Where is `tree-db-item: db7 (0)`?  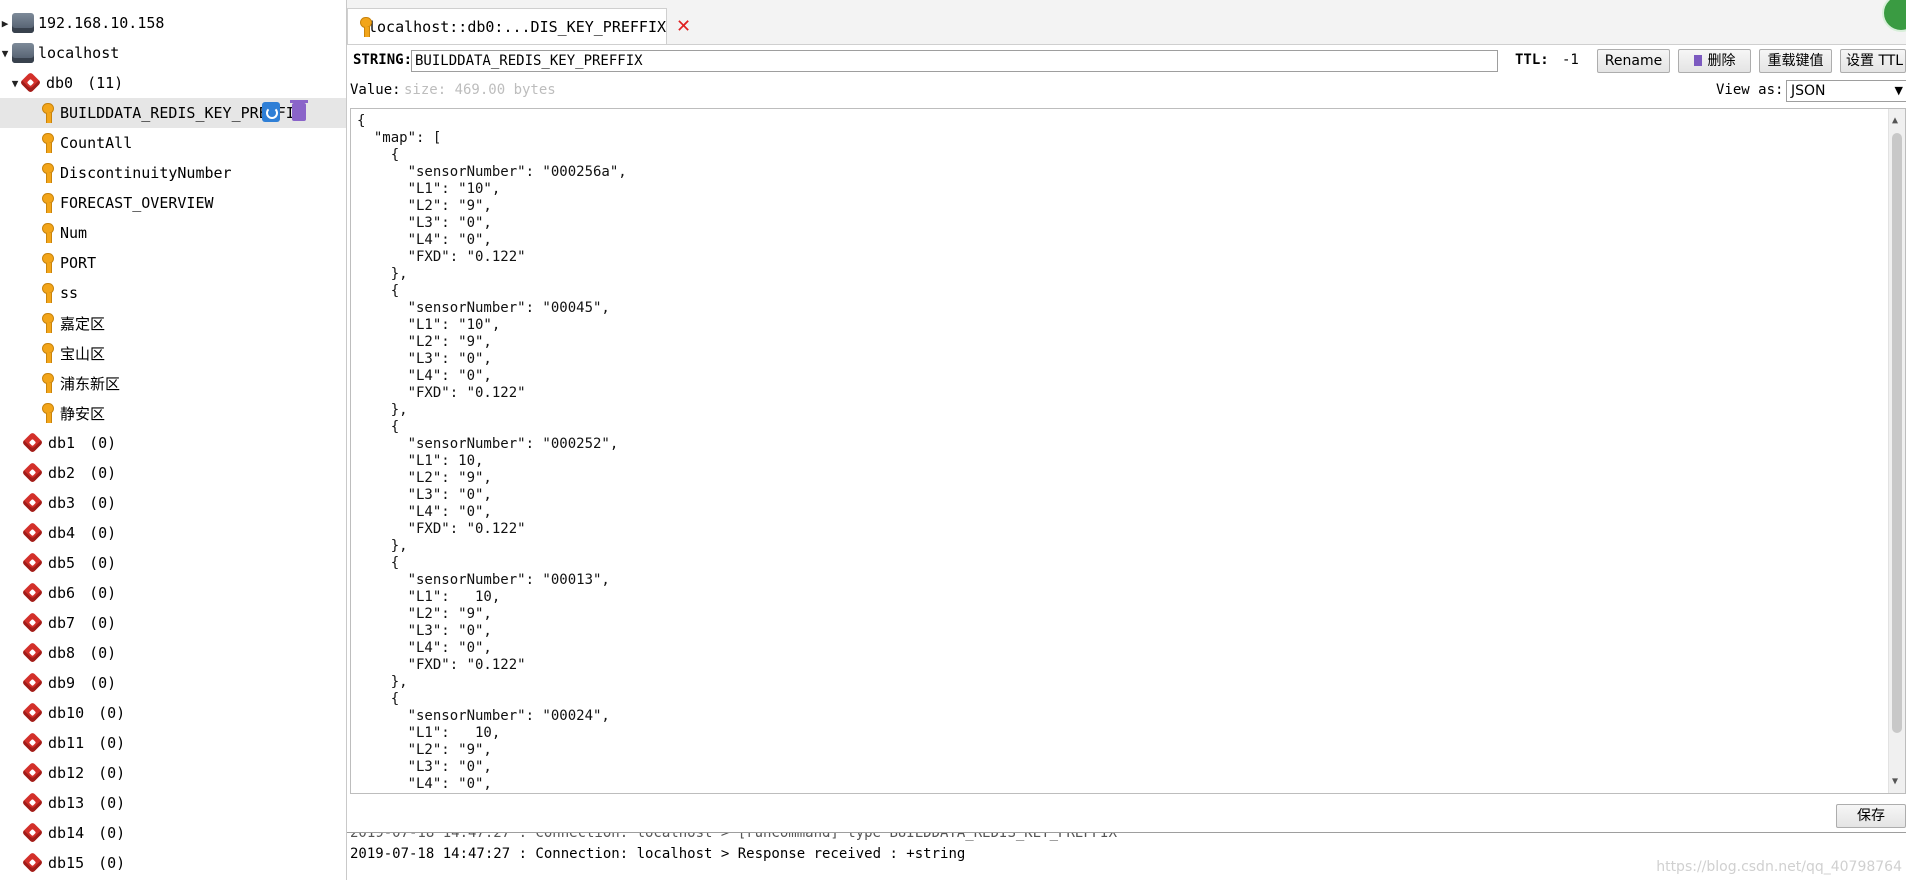
tree-db-item: db7 (0) is located at coordinates (173, 623).